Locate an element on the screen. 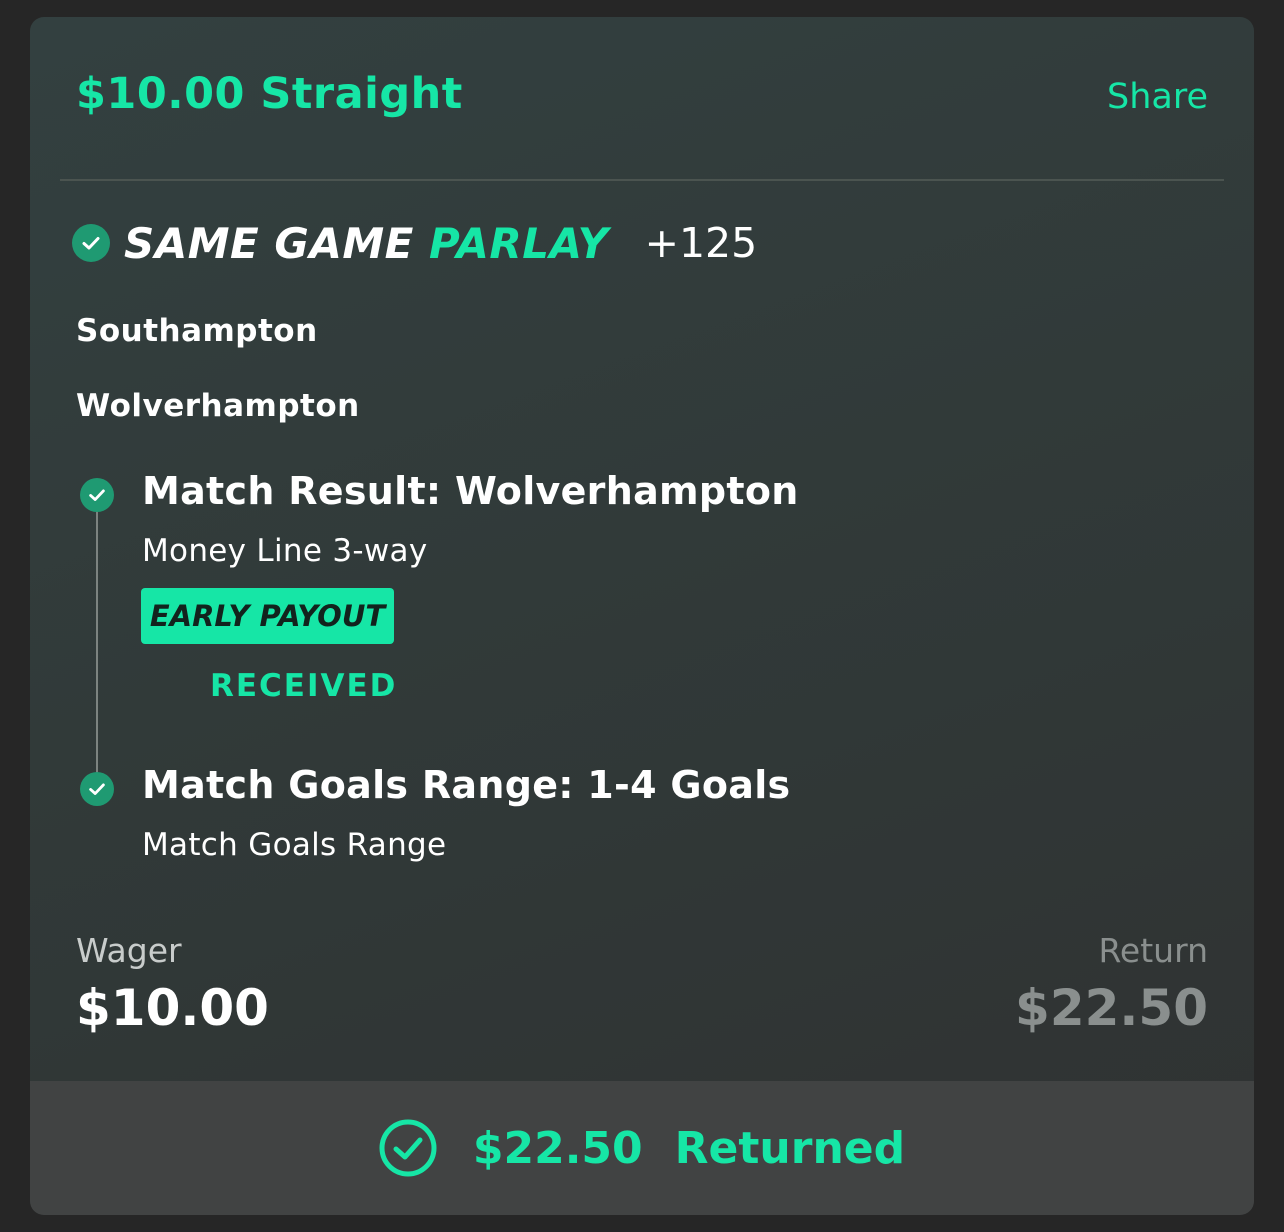 The height and width of the screenshot is (1232, 1284). share-button: Share is located at coordinates (1157, 97).